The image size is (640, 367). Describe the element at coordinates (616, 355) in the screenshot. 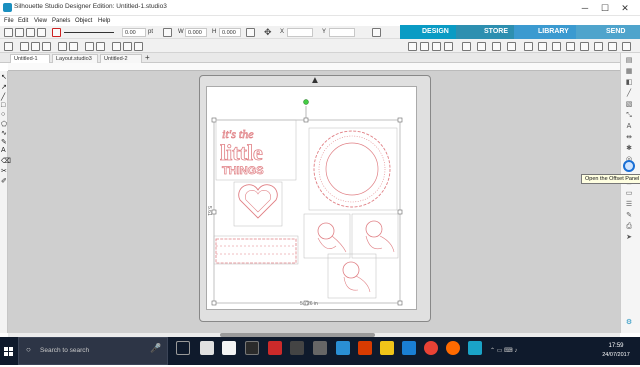

I see `clock-date: 24/07/2017` at that location.